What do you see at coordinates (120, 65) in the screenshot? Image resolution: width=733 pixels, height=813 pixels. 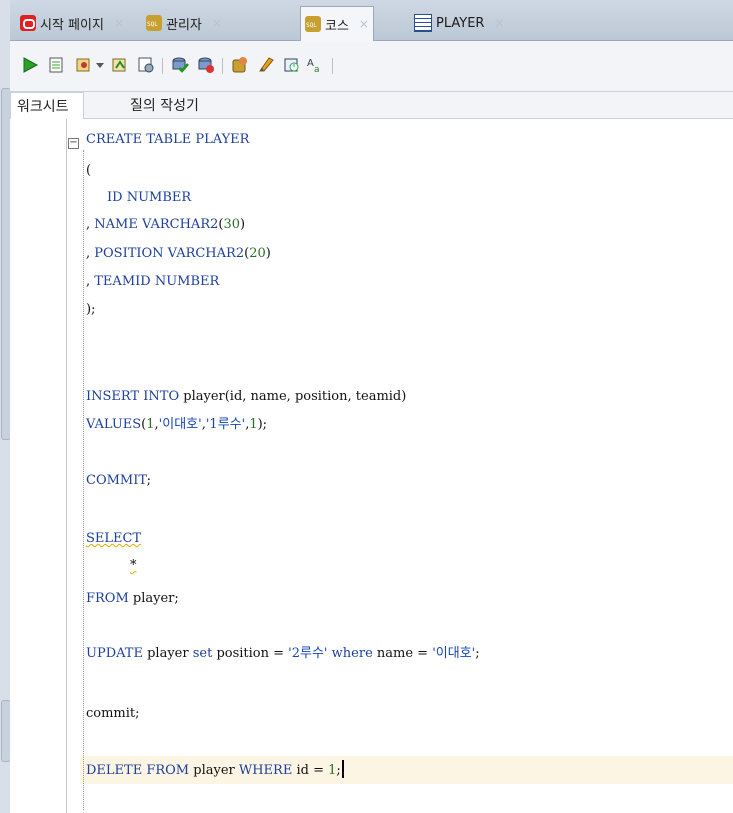 I see `explain-plan-icon` at bounding box center [120, 65].